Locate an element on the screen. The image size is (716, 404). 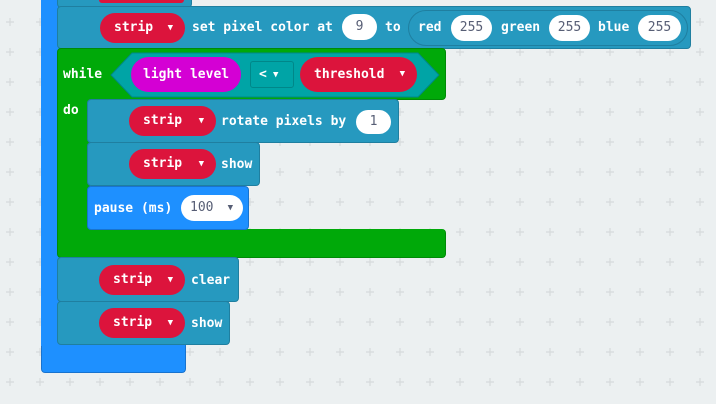
set-pixel-label: set pixel color at is located at coordinates (262, 27).